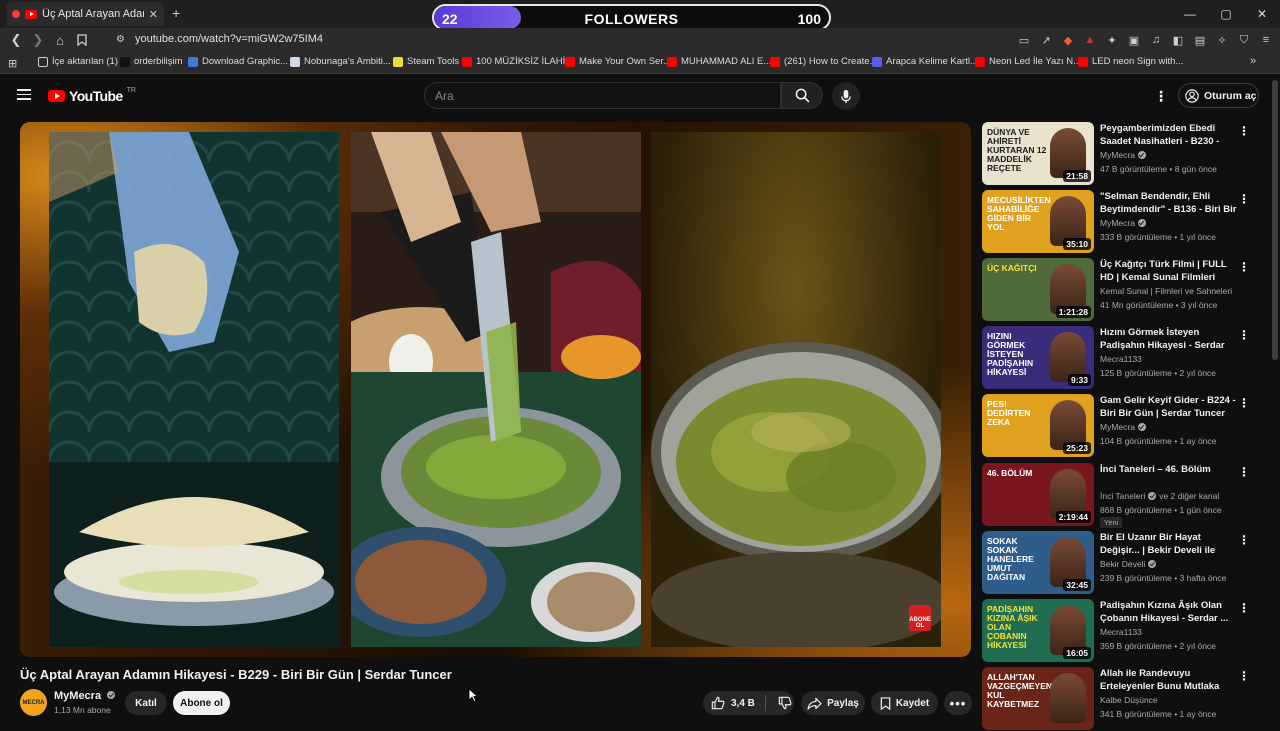  What do you see at coordinates (1275, 220) in the screenshot?
I see `page-scrollbar` at bounding box center [1275, 220].